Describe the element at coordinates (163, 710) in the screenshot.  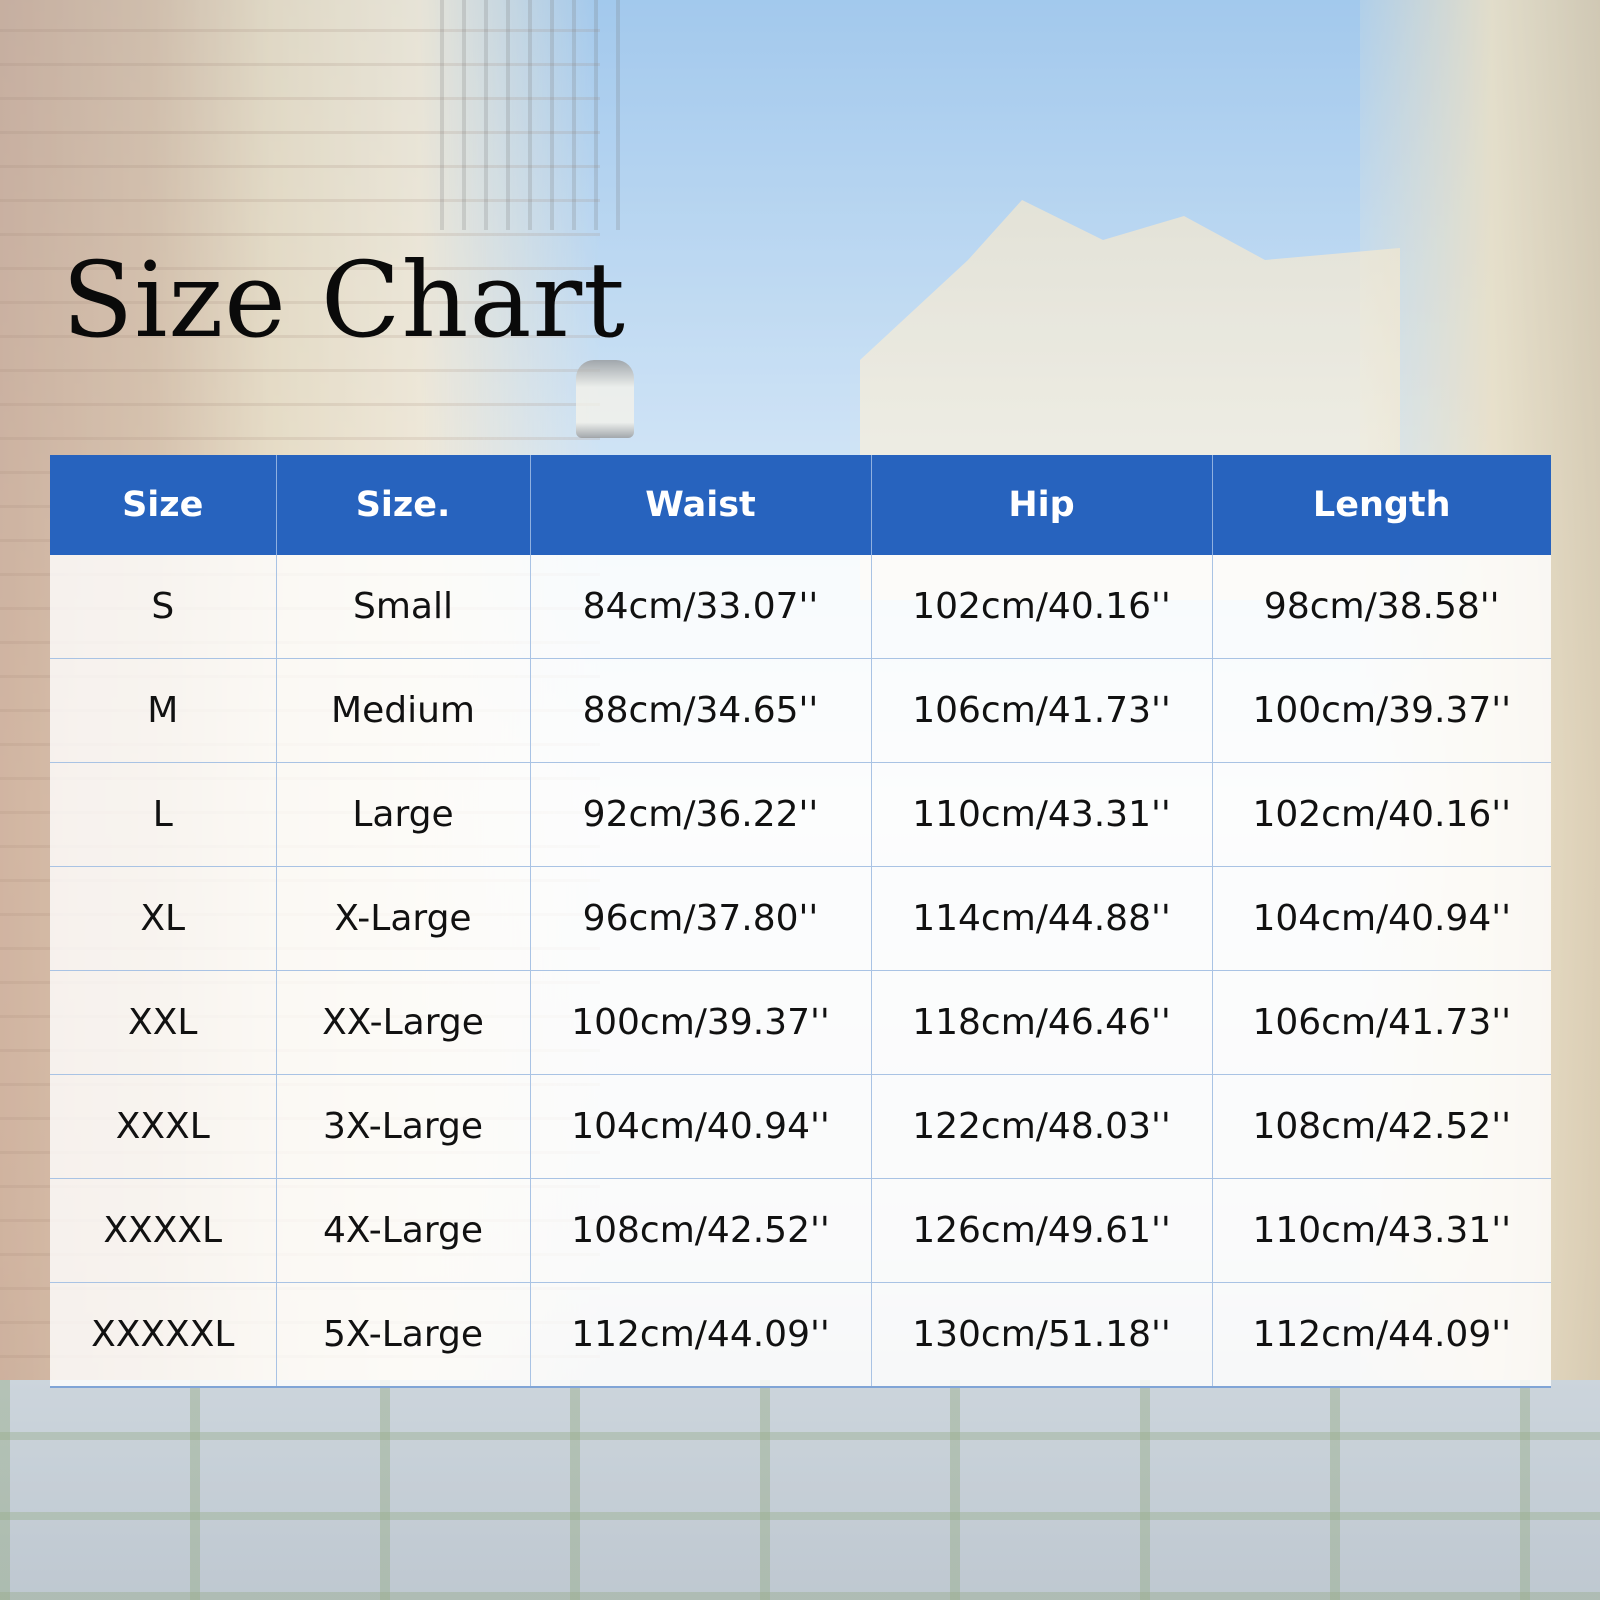
I see `cell-size: M` at that location.